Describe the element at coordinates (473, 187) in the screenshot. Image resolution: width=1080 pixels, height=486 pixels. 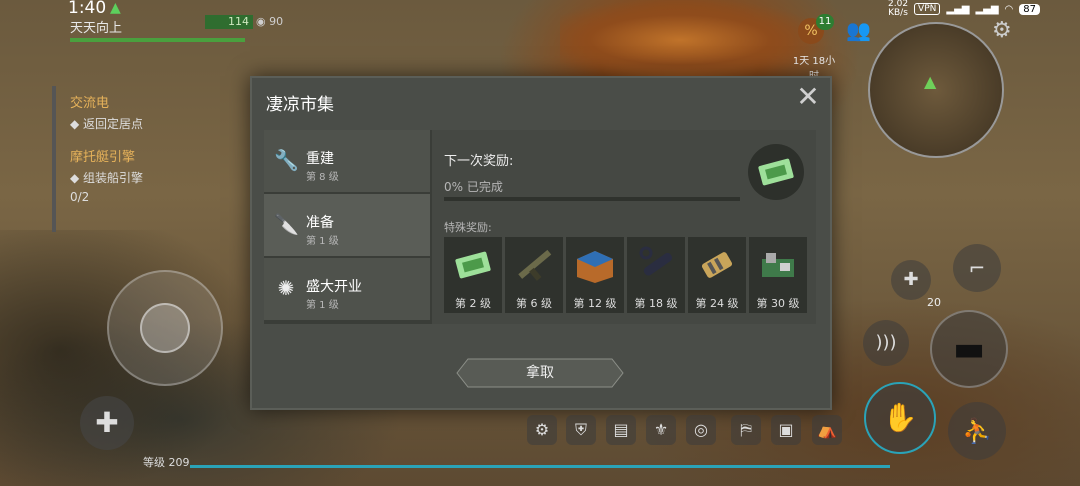
I see `progress-text: 0% 已完成` at that location.